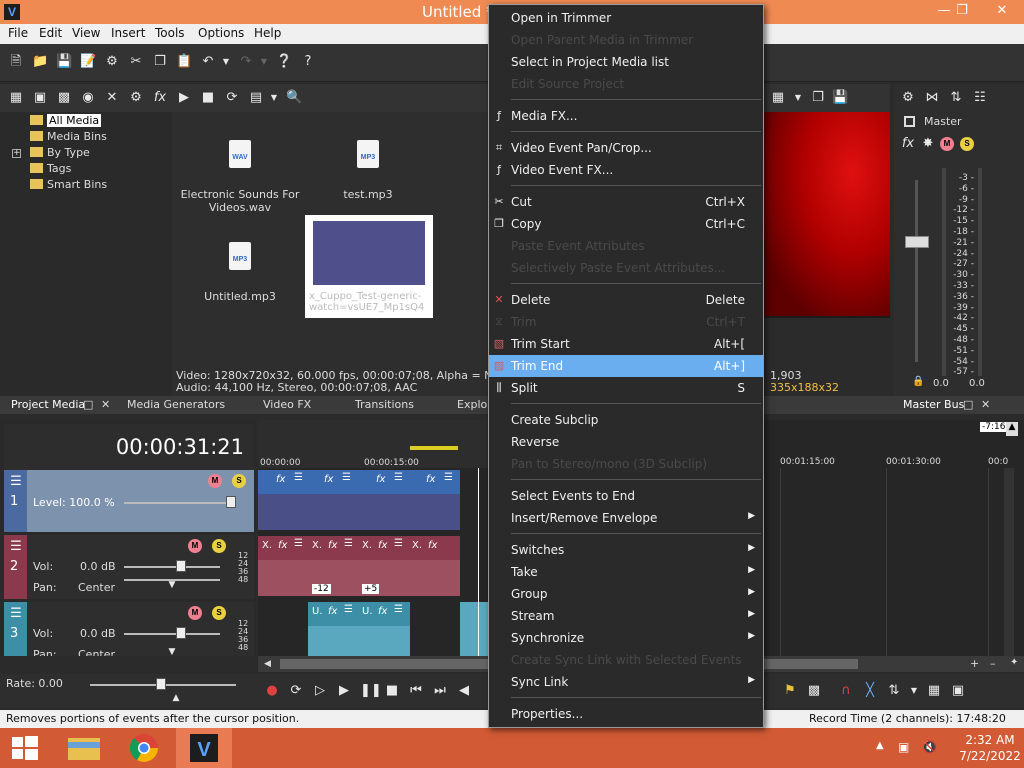 The width and height of the screenshot is (1024, 768). I want to click on wav-file-icon: WAV, so click(240, 154).